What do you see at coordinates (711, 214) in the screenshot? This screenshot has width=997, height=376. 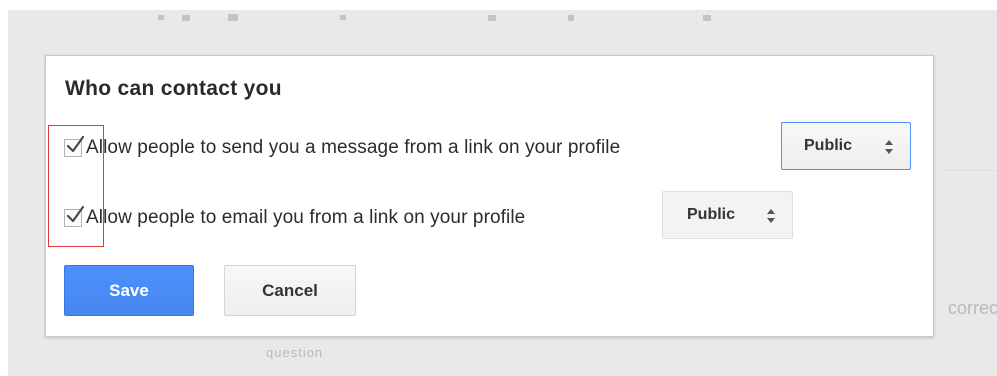 I see `email-visibility-value: Public` at bounding box center [711, 214].